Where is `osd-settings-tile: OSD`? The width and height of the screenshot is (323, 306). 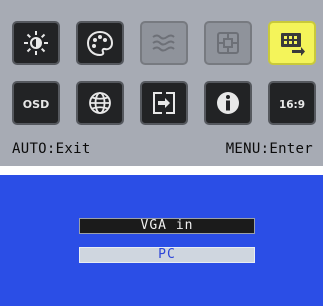 osd-settings-tile: OSD is located at coordinates (36, 103).